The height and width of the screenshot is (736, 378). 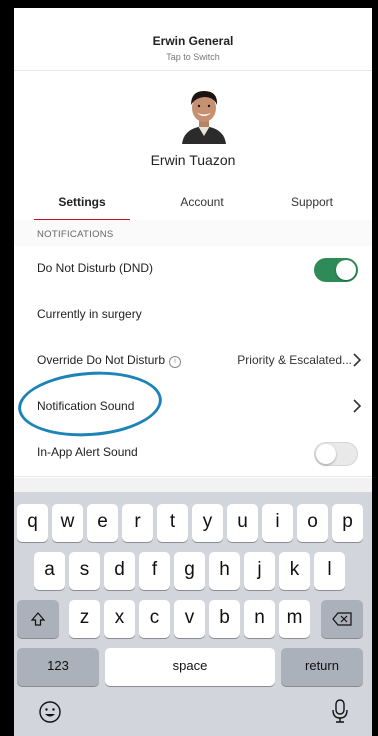 I want to click on override-dnd-label: Override Do Not Disturb i, so click(x=109, y=360).